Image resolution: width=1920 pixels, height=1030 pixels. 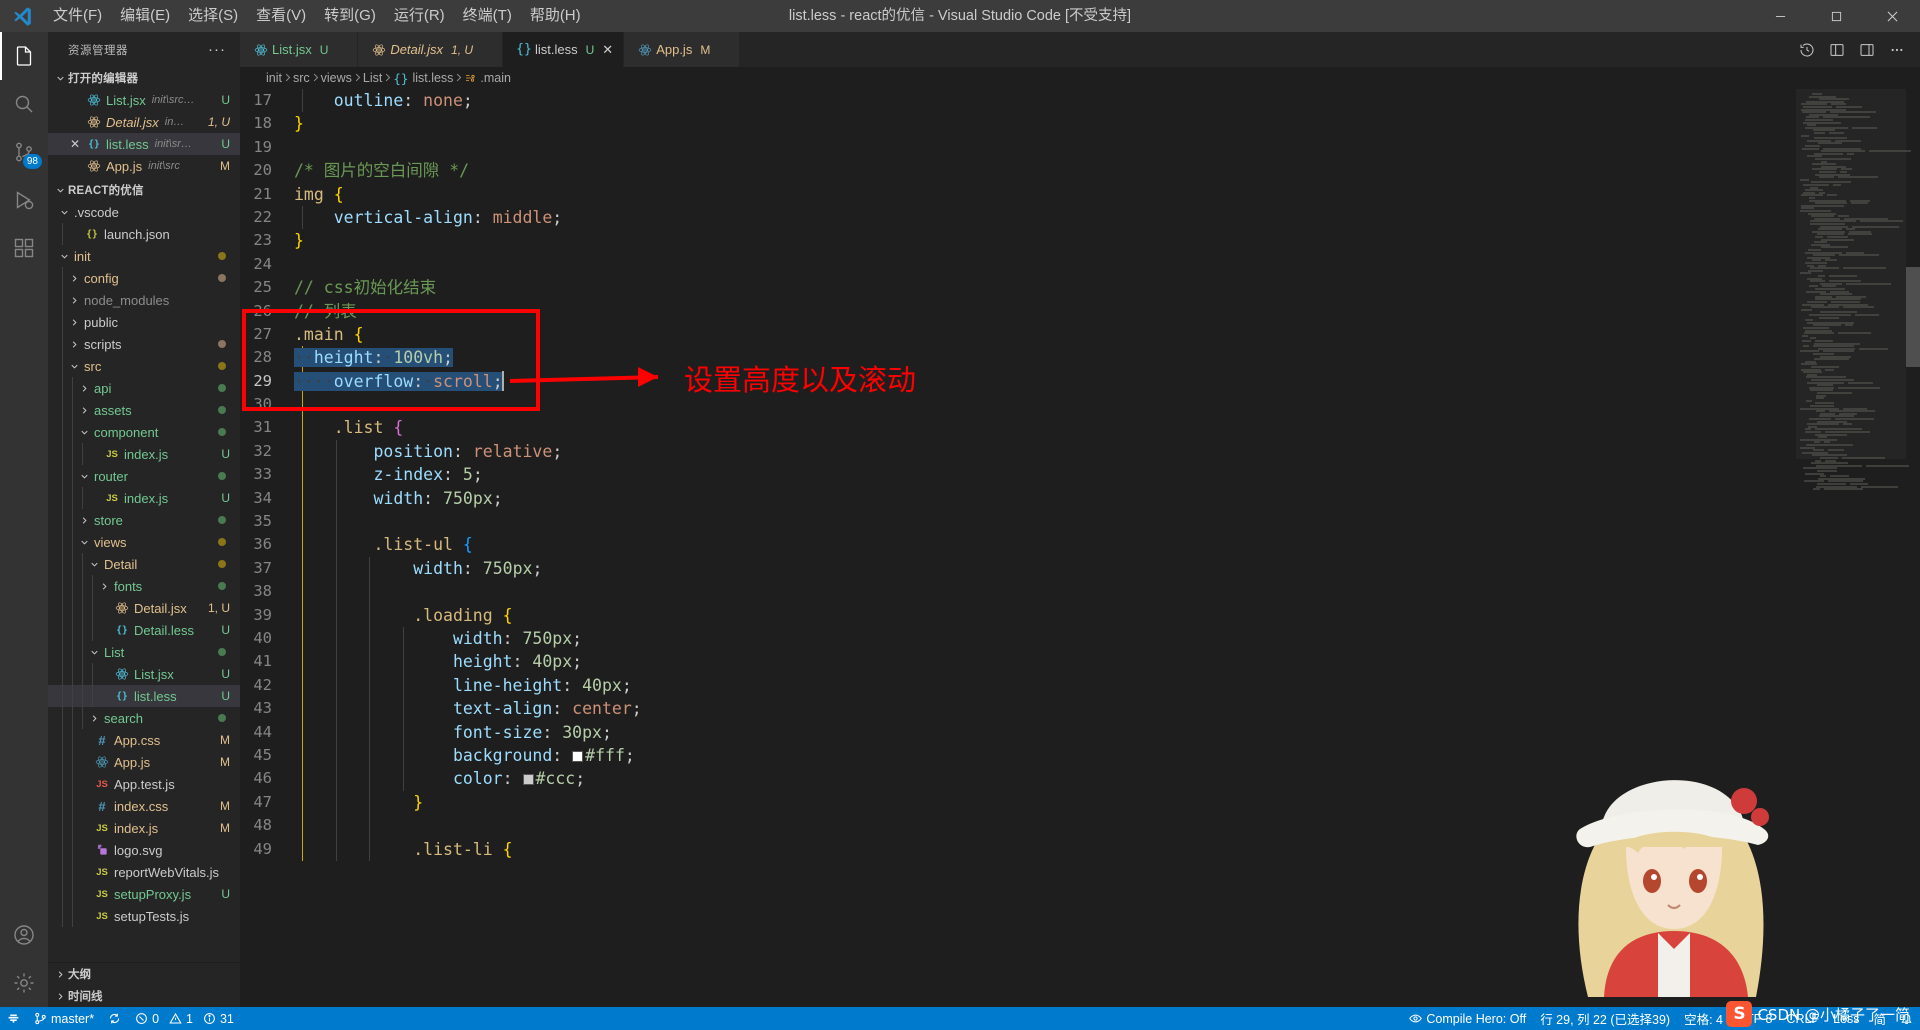 I want to click on tree-item-assets: assets, so click(x=144, y=410).